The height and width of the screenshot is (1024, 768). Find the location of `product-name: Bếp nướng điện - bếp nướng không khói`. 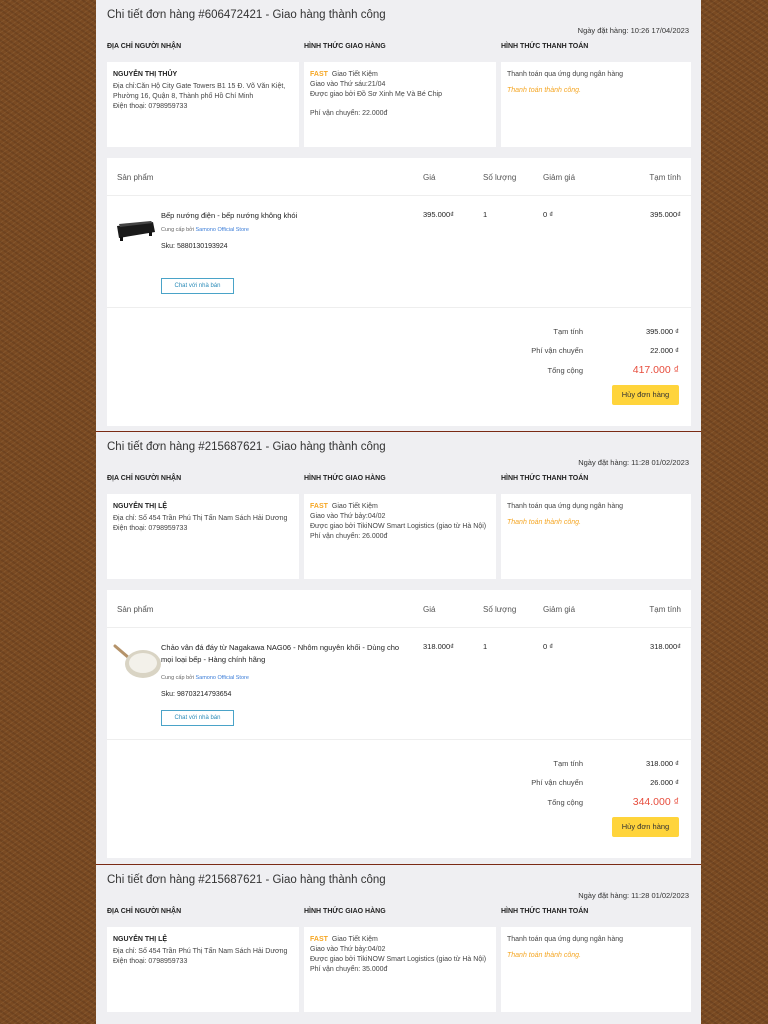

product-name: Bếp nướng điện - bếp nướng không khói is located at coordinates (286, 216).